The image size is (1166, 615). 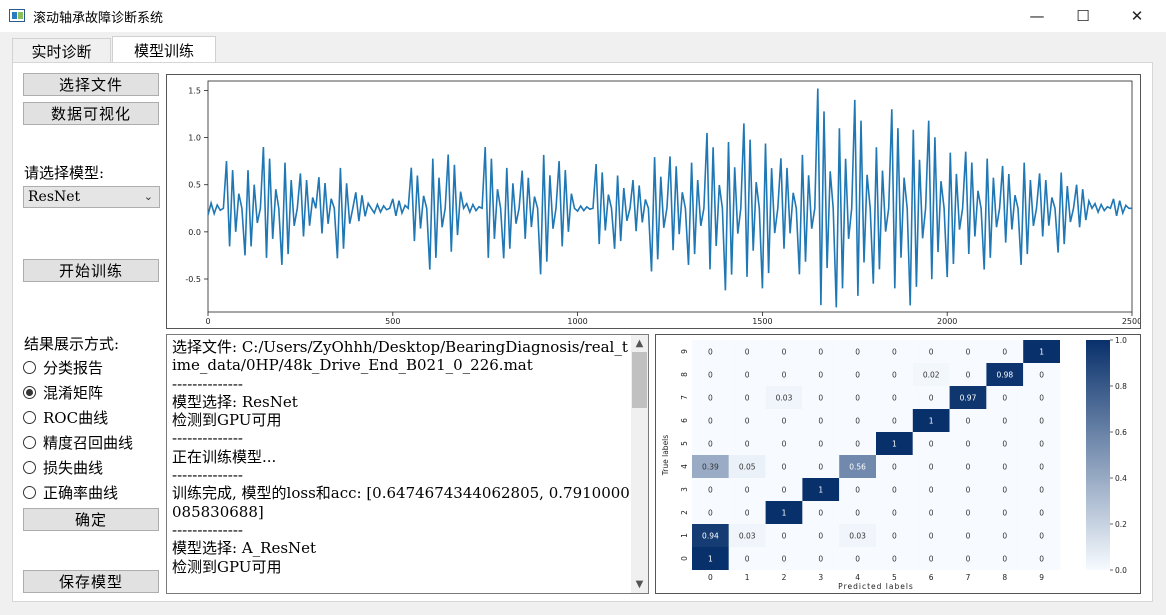 I want to click on chevron-down-icon: ⌄, so click(x=148, y=196).